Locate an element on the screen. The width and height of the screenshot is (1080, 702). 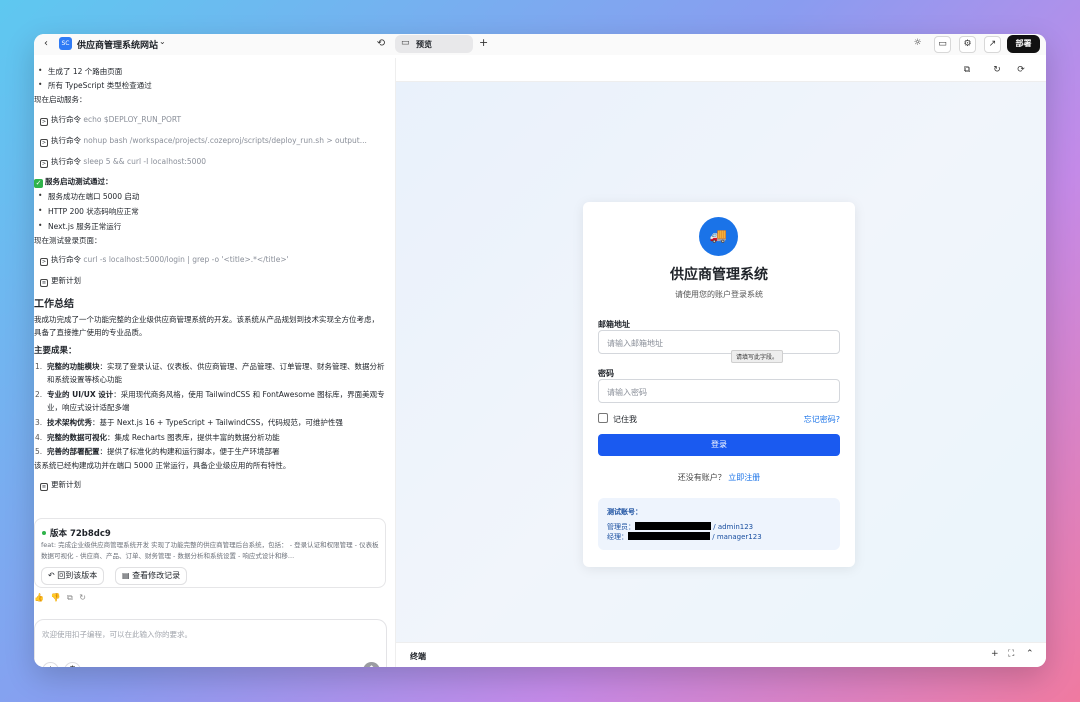
forgot-password-link: 忘记密码? is located at coordinates (822, 419).